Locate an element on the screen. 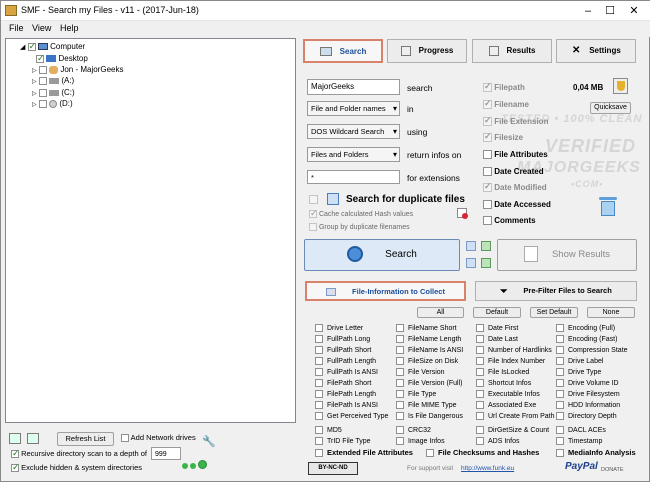  field-option: FullPath Length is located at coordinates (345, 361).